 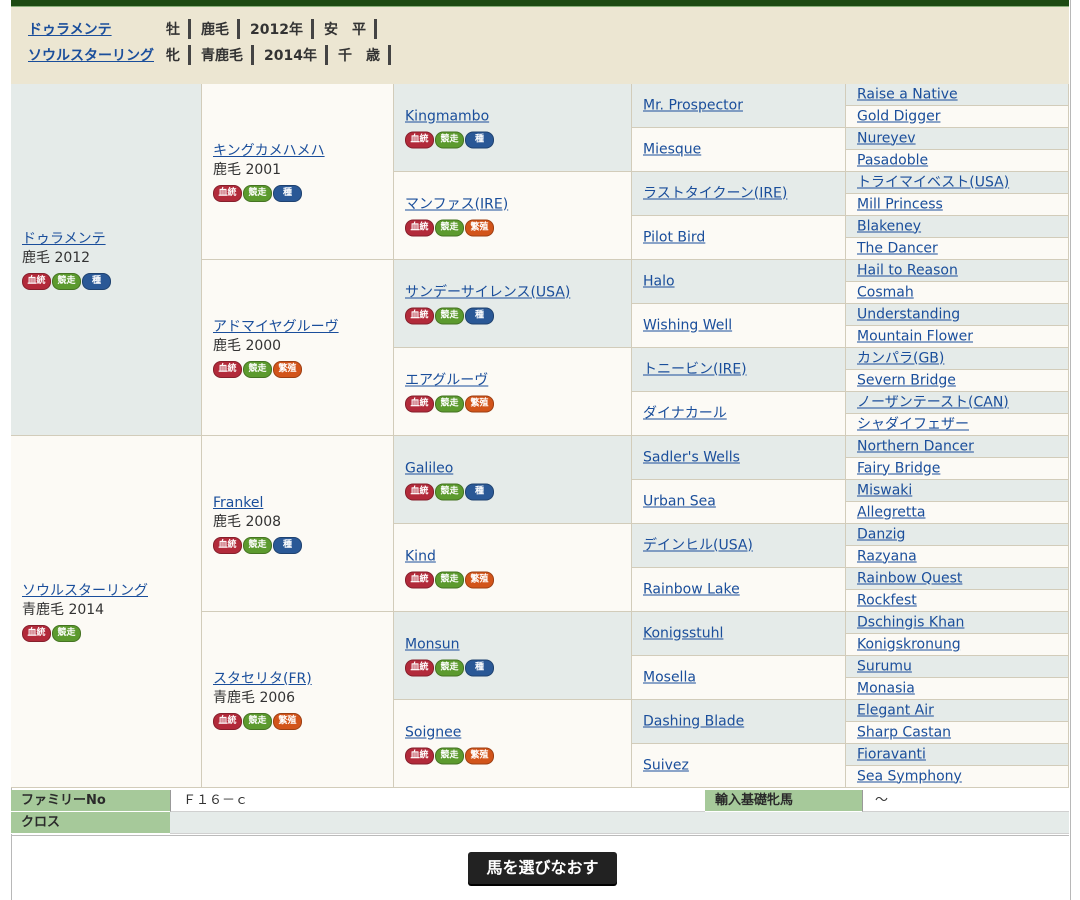 I want to click on horse-link: Hail to Reason, so click(x=907, y=270).